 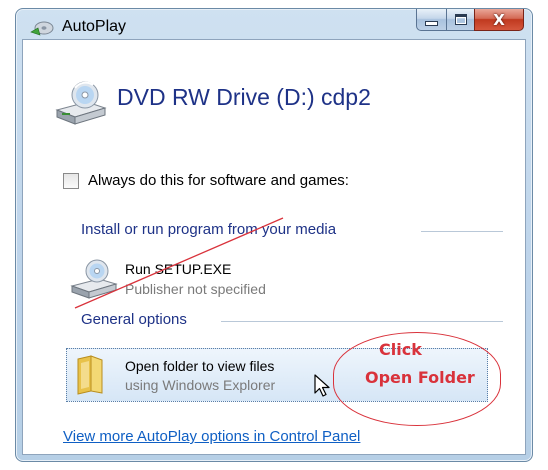 I want to click on drive-title: DVD RW Drive (D:) cdp2, so click(x=244, y=97).